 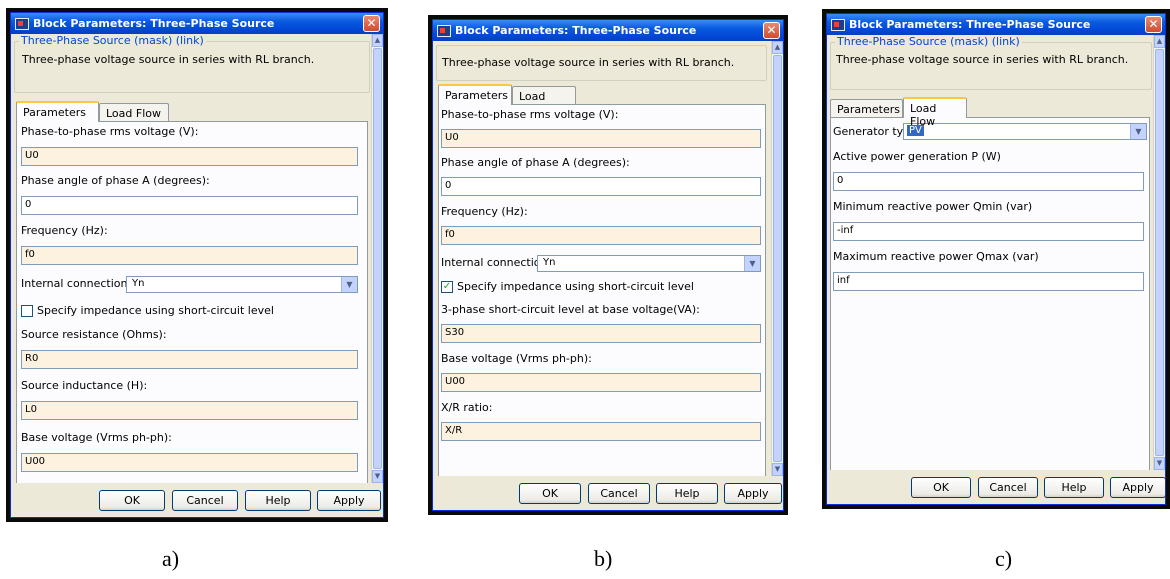 I want to click on caption-c: c), so click(x=1004, y=558).